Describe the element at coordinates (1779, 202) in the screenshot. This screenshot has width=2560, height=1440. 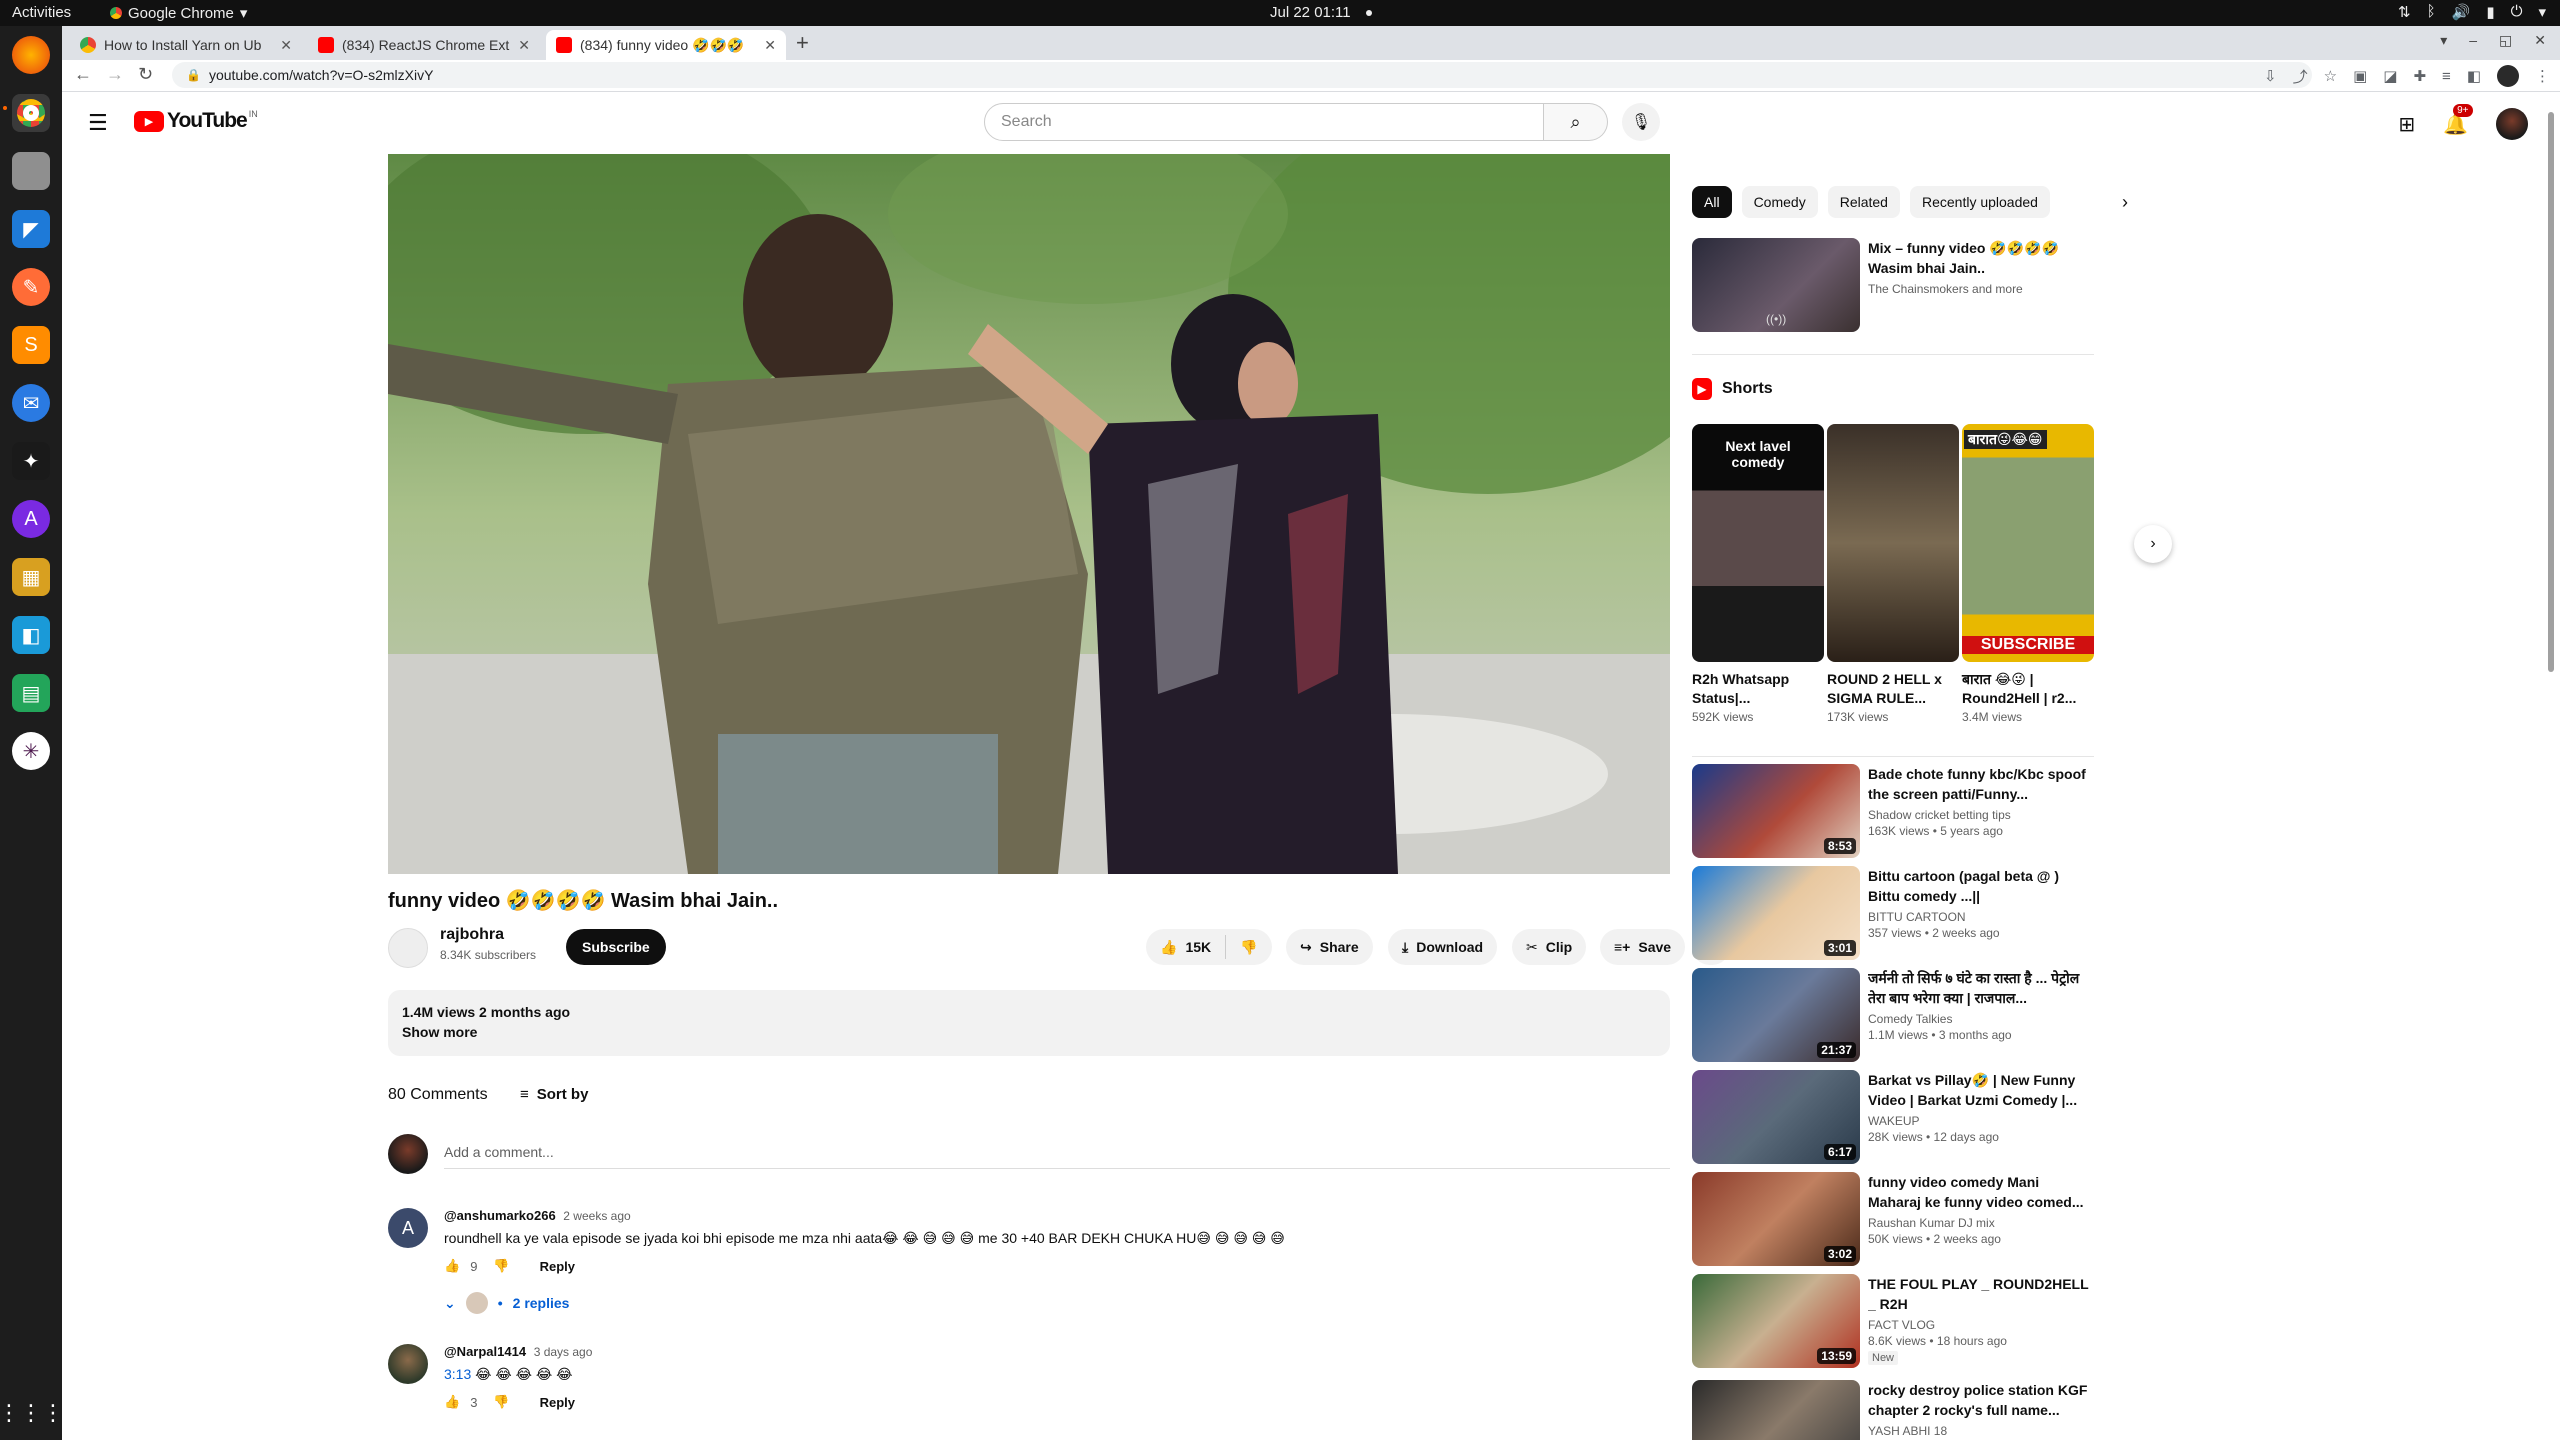
I see `chip-comedy: Comedy` at that location.